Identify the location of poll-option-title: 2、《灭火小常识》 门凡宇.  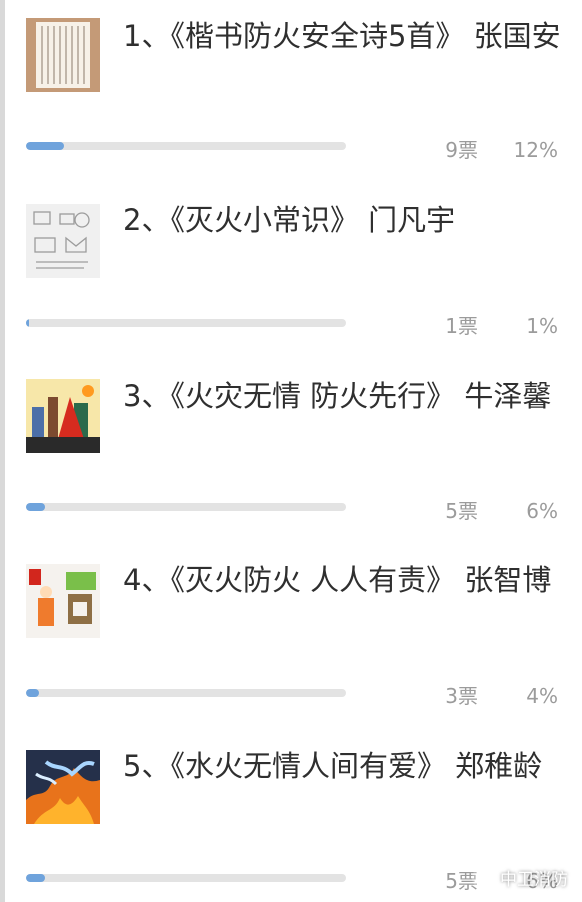
(289, 220).